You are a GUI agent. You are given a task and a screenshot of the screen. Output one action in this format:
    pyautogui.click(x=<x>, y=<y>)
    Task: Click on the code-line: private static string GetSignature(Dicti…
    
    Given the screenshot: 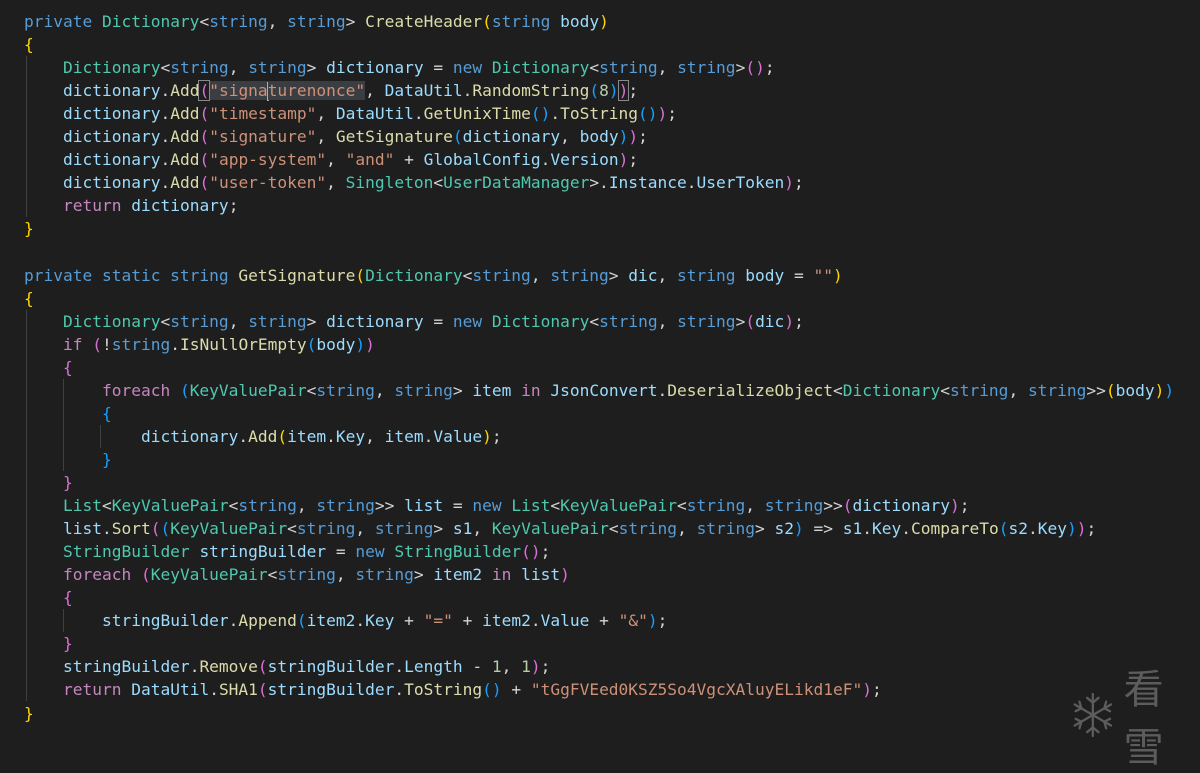 What is the action you would take?
    pyautogui.click(x=433, y=275)
    